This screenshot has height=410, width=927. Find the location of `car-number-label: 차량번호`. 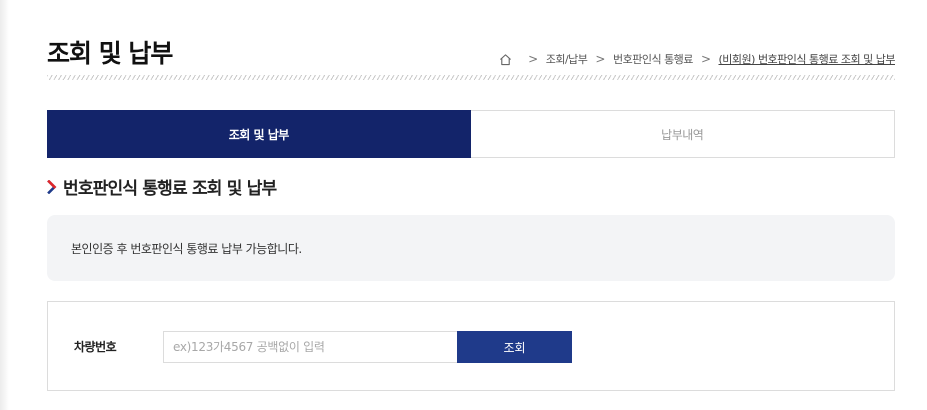

car-number-label: 차량번호 is located at coordinates (95, 347).